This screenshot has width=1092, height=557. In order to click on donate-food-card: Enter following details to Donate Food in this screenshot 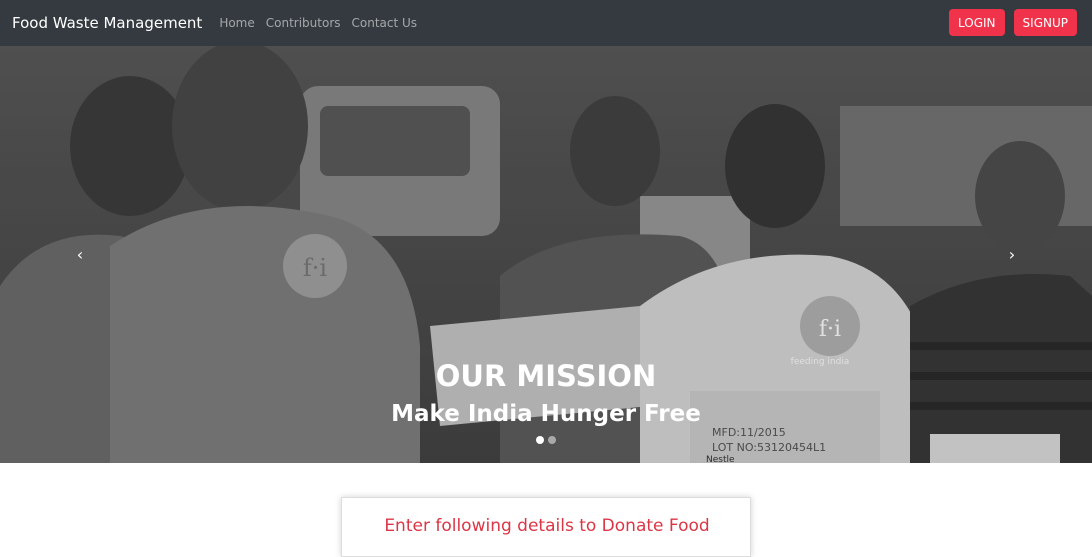, I will do `click(546, 527)`.